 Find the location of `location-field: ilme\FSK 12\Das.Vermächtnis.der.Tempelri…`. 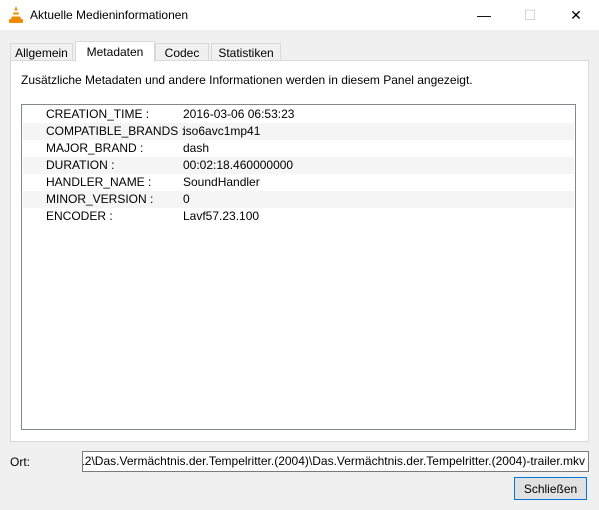

location-field: ilme\FSK 12\Das.Vermächtnis.der.Tempelri… is located at coordinates (335, 461).